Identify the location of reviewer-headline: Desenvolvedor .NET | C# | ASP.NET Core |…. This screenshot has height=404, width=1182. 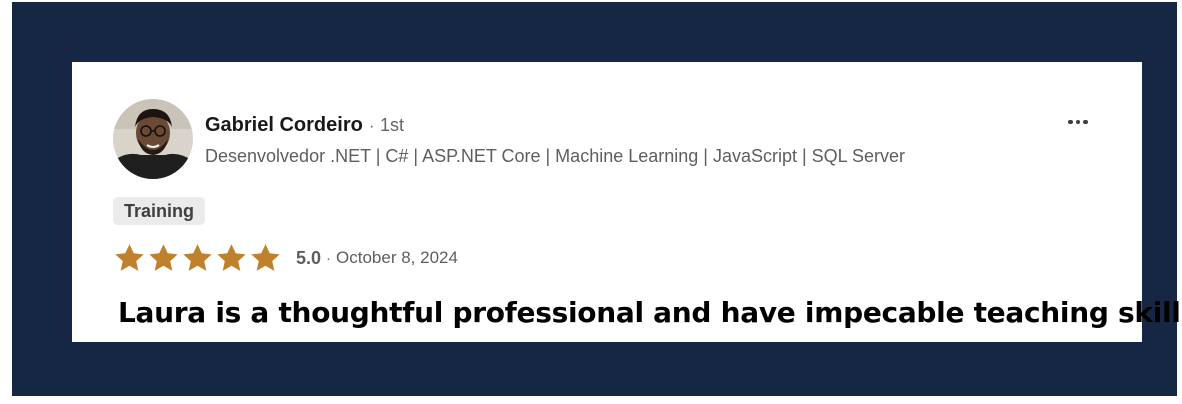
(555, 156).